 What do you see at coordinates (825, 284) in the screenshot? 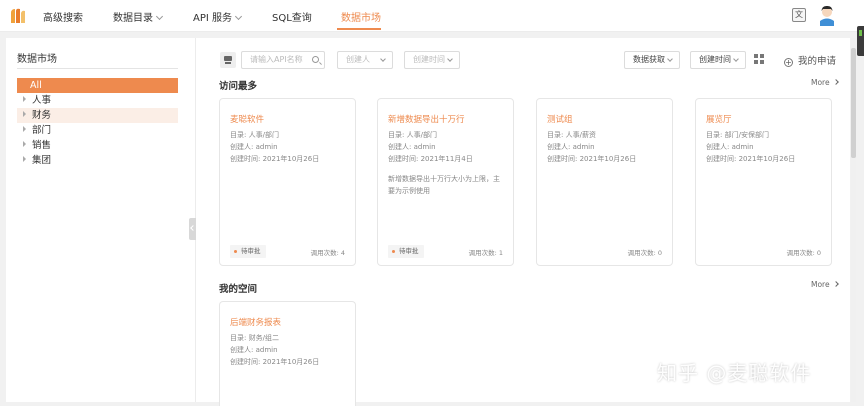
I see `more-link-my-space: More` at bounding box center [825, 284].